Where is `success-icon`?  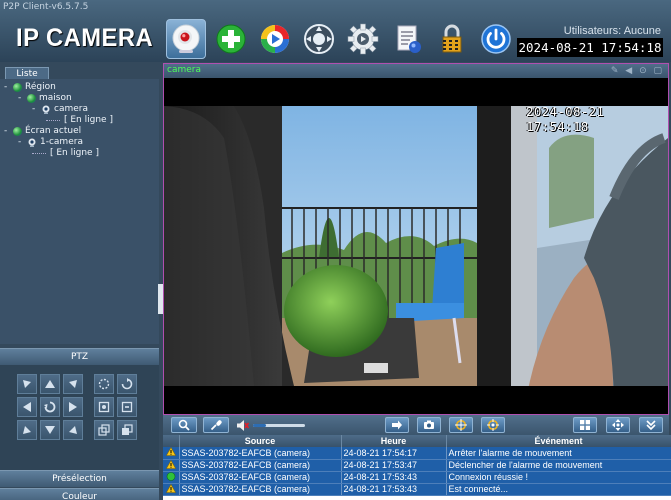
success-icon is located at coordinates (171, 476).